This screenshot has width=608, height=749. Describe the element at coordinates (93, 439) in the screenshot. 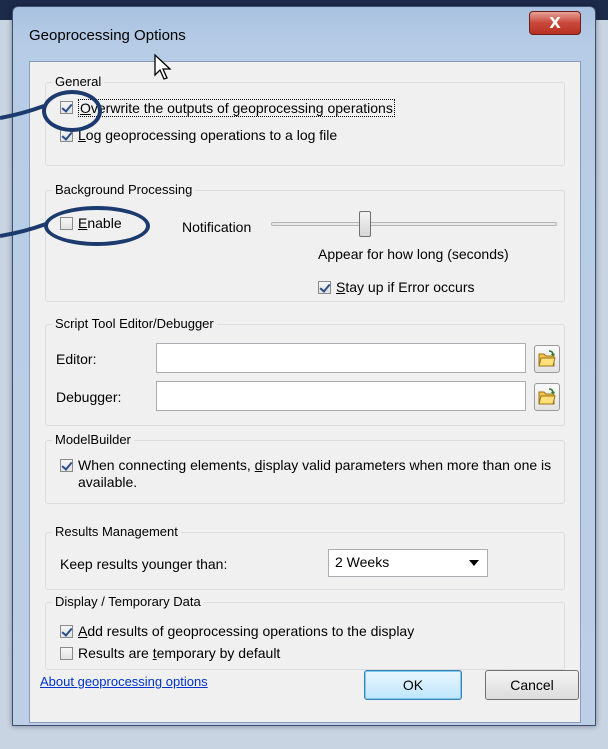

I see `modelbuilder-group-title: ModelBuilder` at that location.